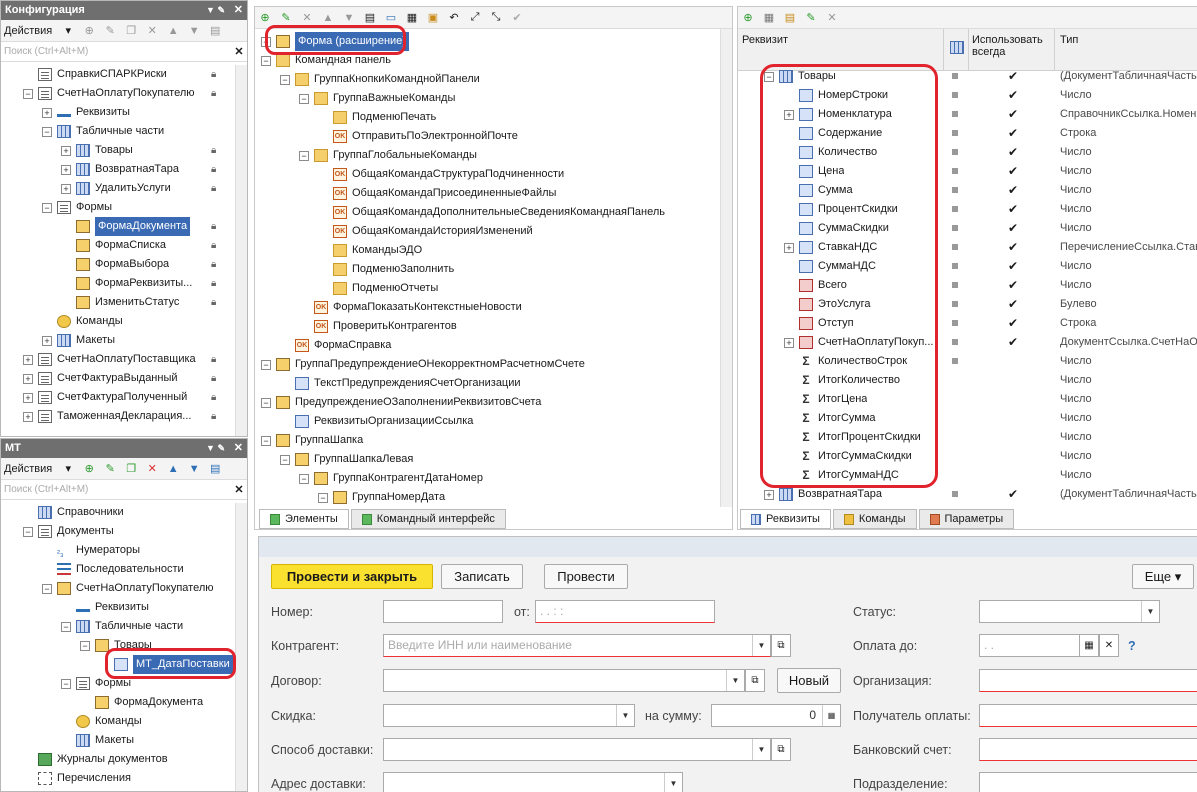 The image size is (1197, 792). I want to click on tree-row: Макеты, so click(128, 740).